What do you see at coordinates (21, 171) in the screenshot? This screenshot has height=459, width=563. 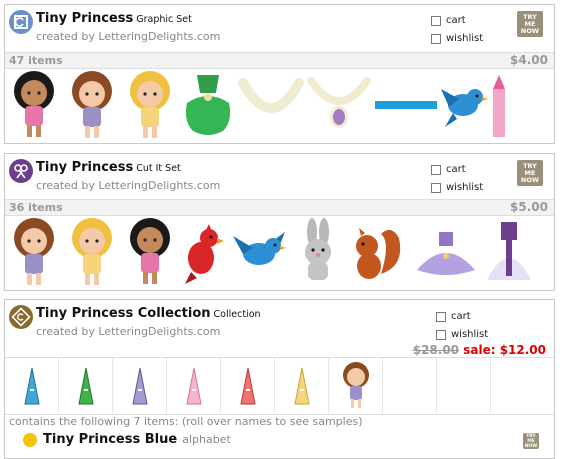 I see `scissors-icon` at bounding box center [21, 171].